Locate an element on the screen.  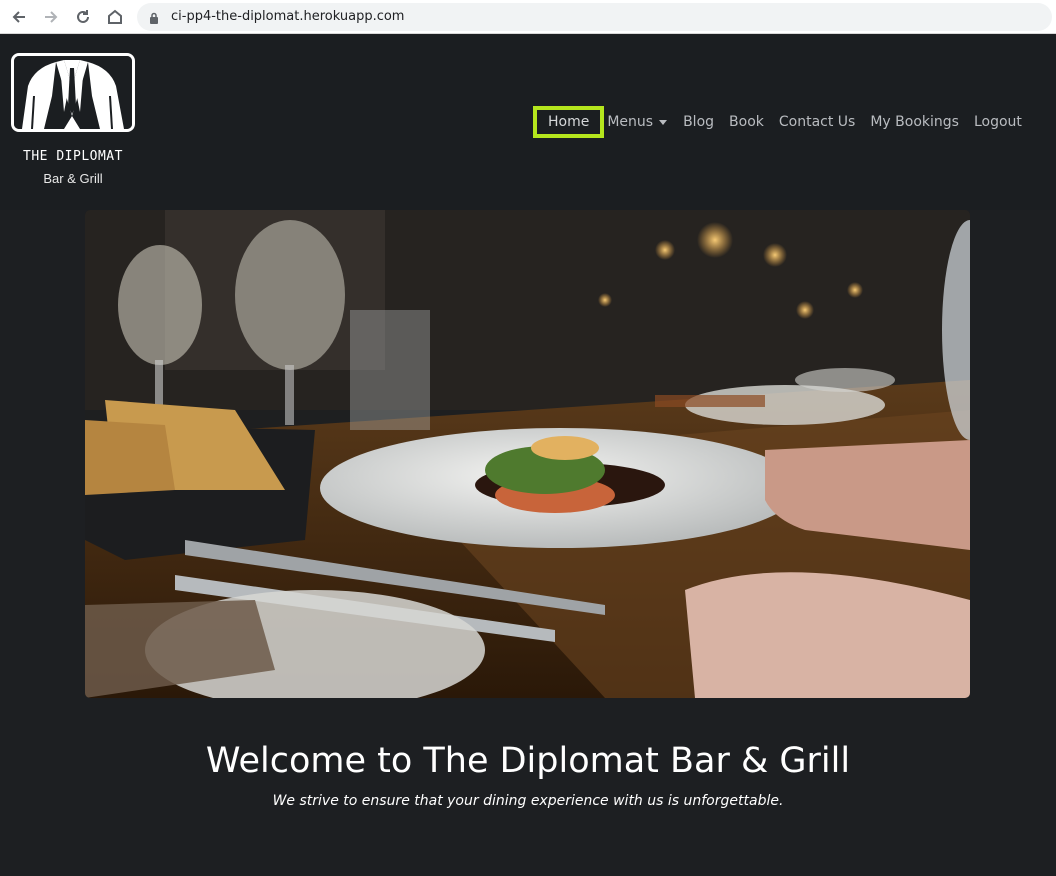
nav-menus-dropdown: Menus is located at coordinates (637, 122).